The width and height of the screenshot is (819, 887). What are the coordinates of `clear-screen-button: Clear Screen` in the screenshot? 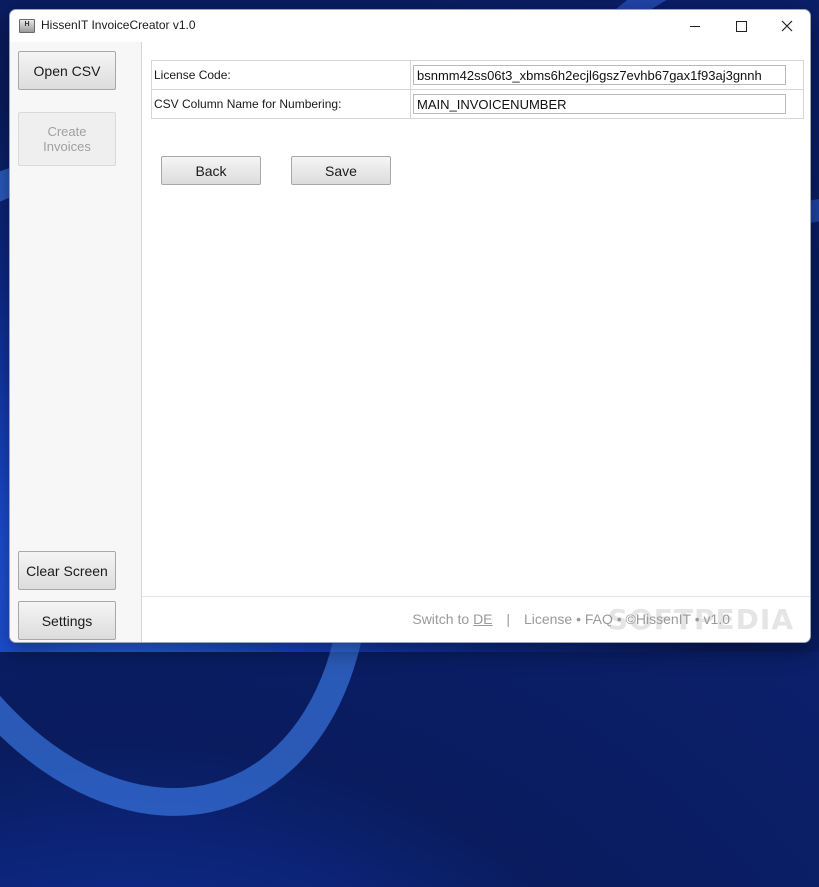 It's located at (67, 570).